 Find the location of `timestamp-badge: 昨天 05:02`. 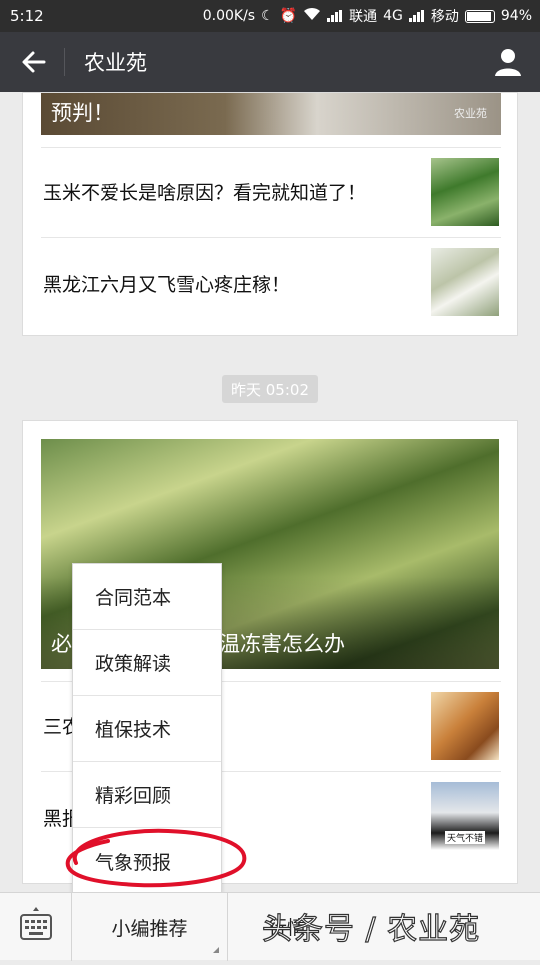

timestamp-badge: 昨天 05:02 is located at coordinates (270, 389).